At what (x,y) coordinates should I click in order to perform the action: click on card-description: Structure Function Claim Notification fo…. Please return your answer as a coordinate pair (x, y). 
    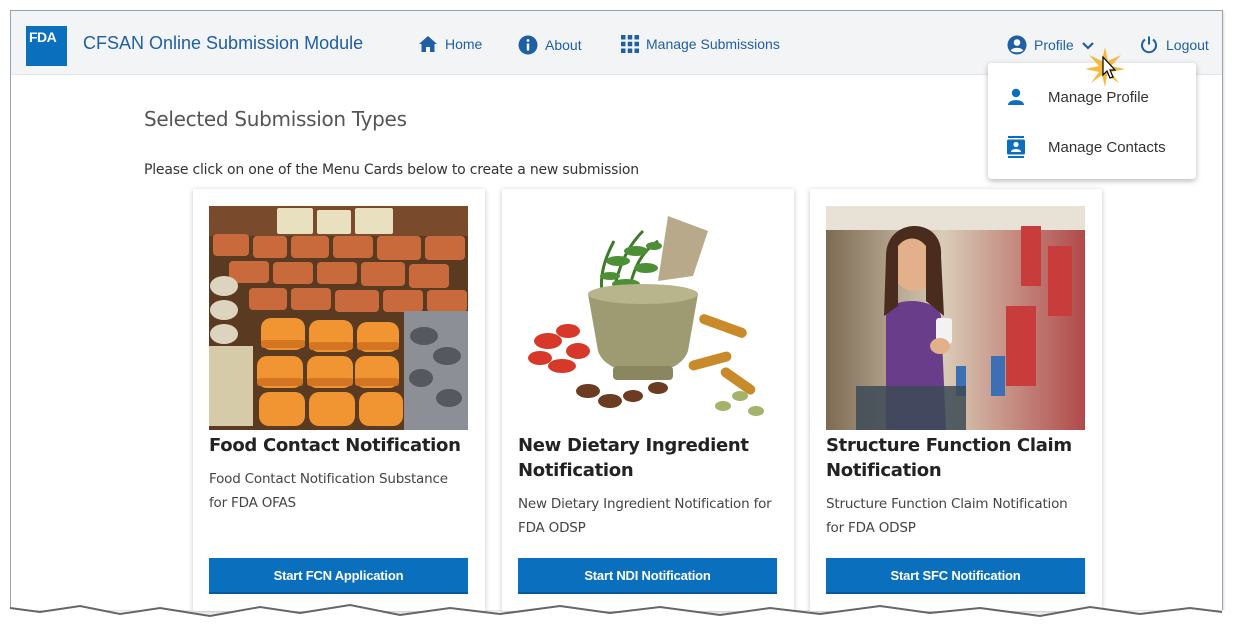
    Looking at the image, I should click on (947, 516).